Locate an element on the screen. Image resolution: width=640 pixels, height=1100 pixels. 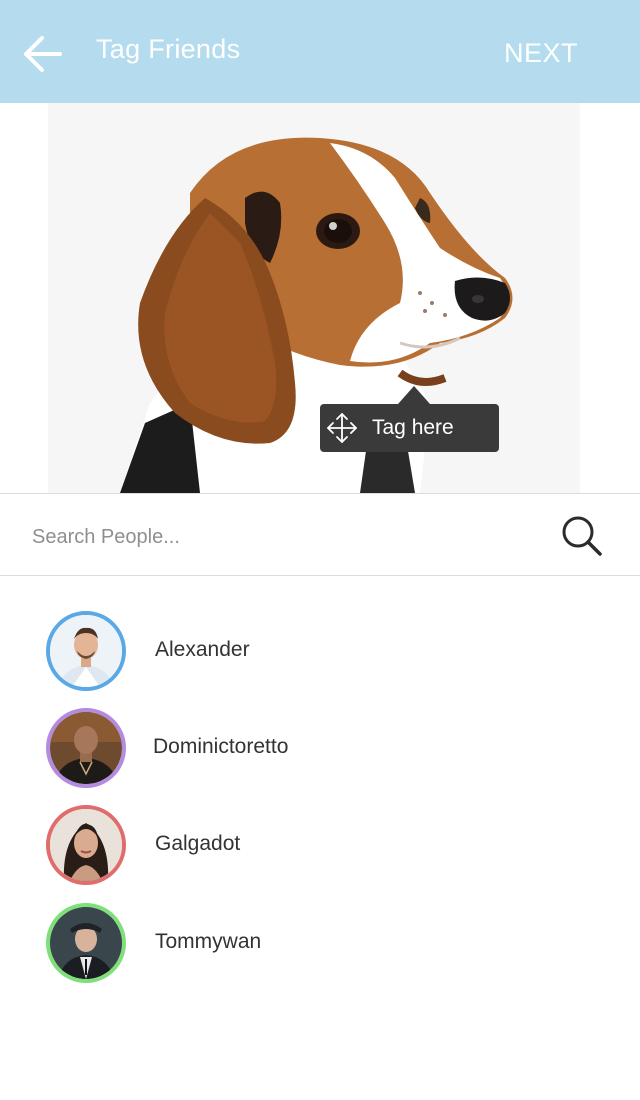
back-button is located at coordinates (42, 54).